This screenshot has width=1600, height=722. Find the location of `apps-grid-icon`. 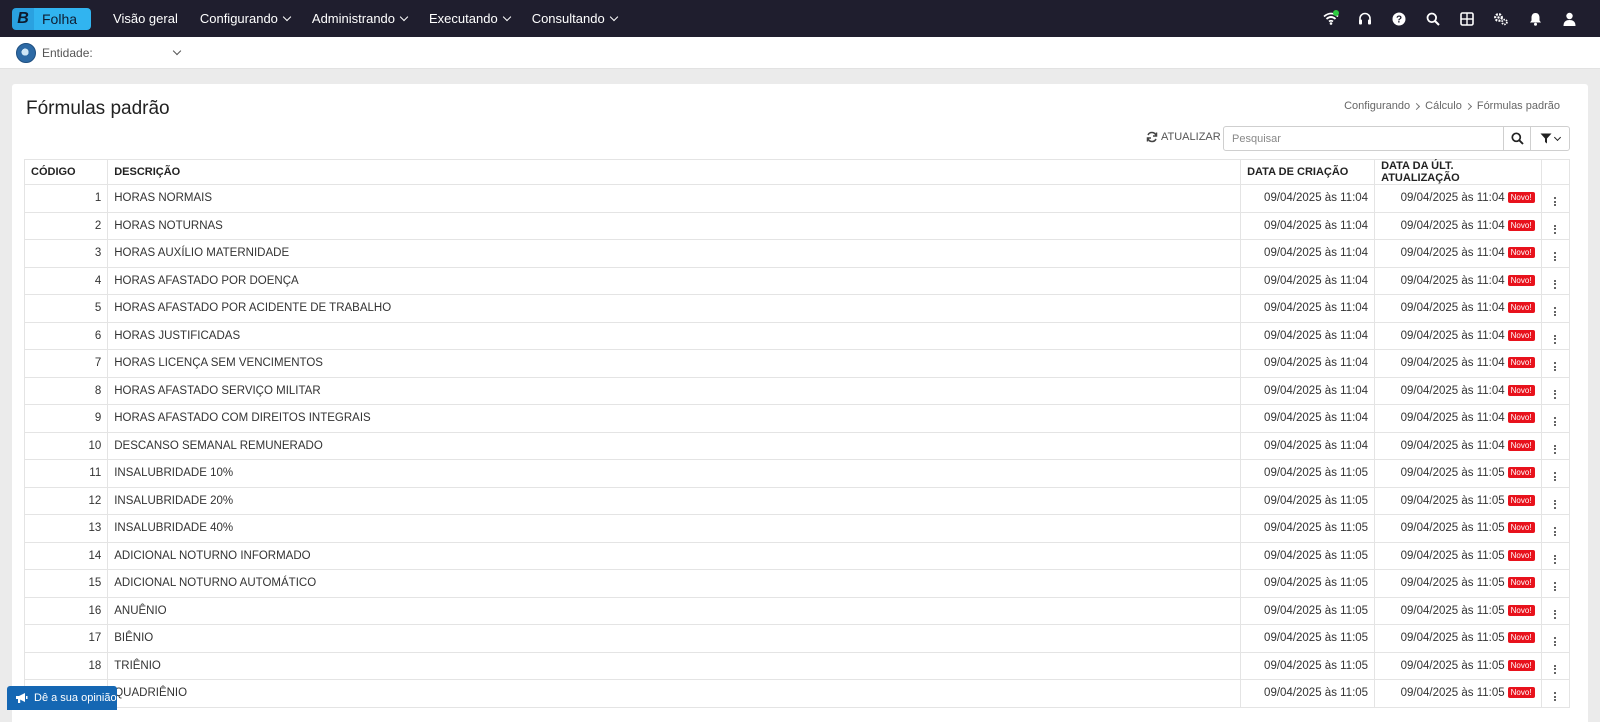

apps-grid-icon is located at coordinates (1467, 18).